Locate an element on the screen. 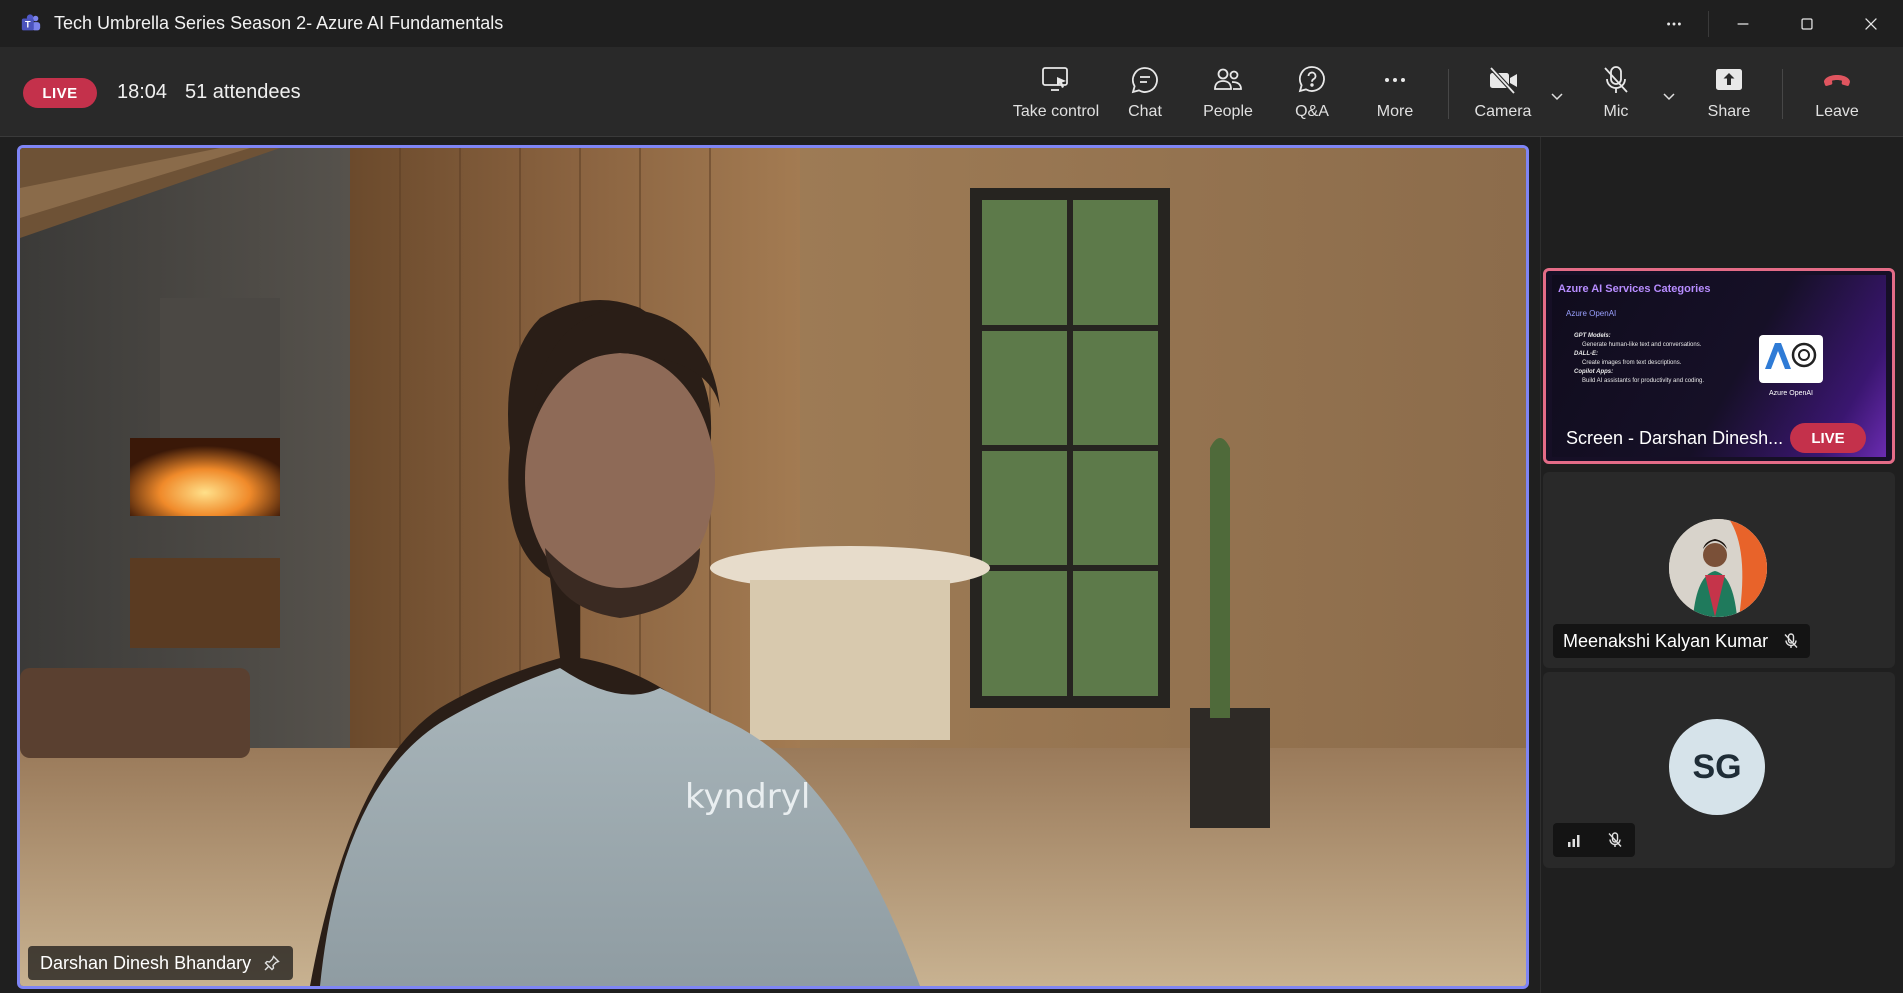 The width and height of the screenshot is (1903, 993). more-icon is located at coordinates (1395, 80).